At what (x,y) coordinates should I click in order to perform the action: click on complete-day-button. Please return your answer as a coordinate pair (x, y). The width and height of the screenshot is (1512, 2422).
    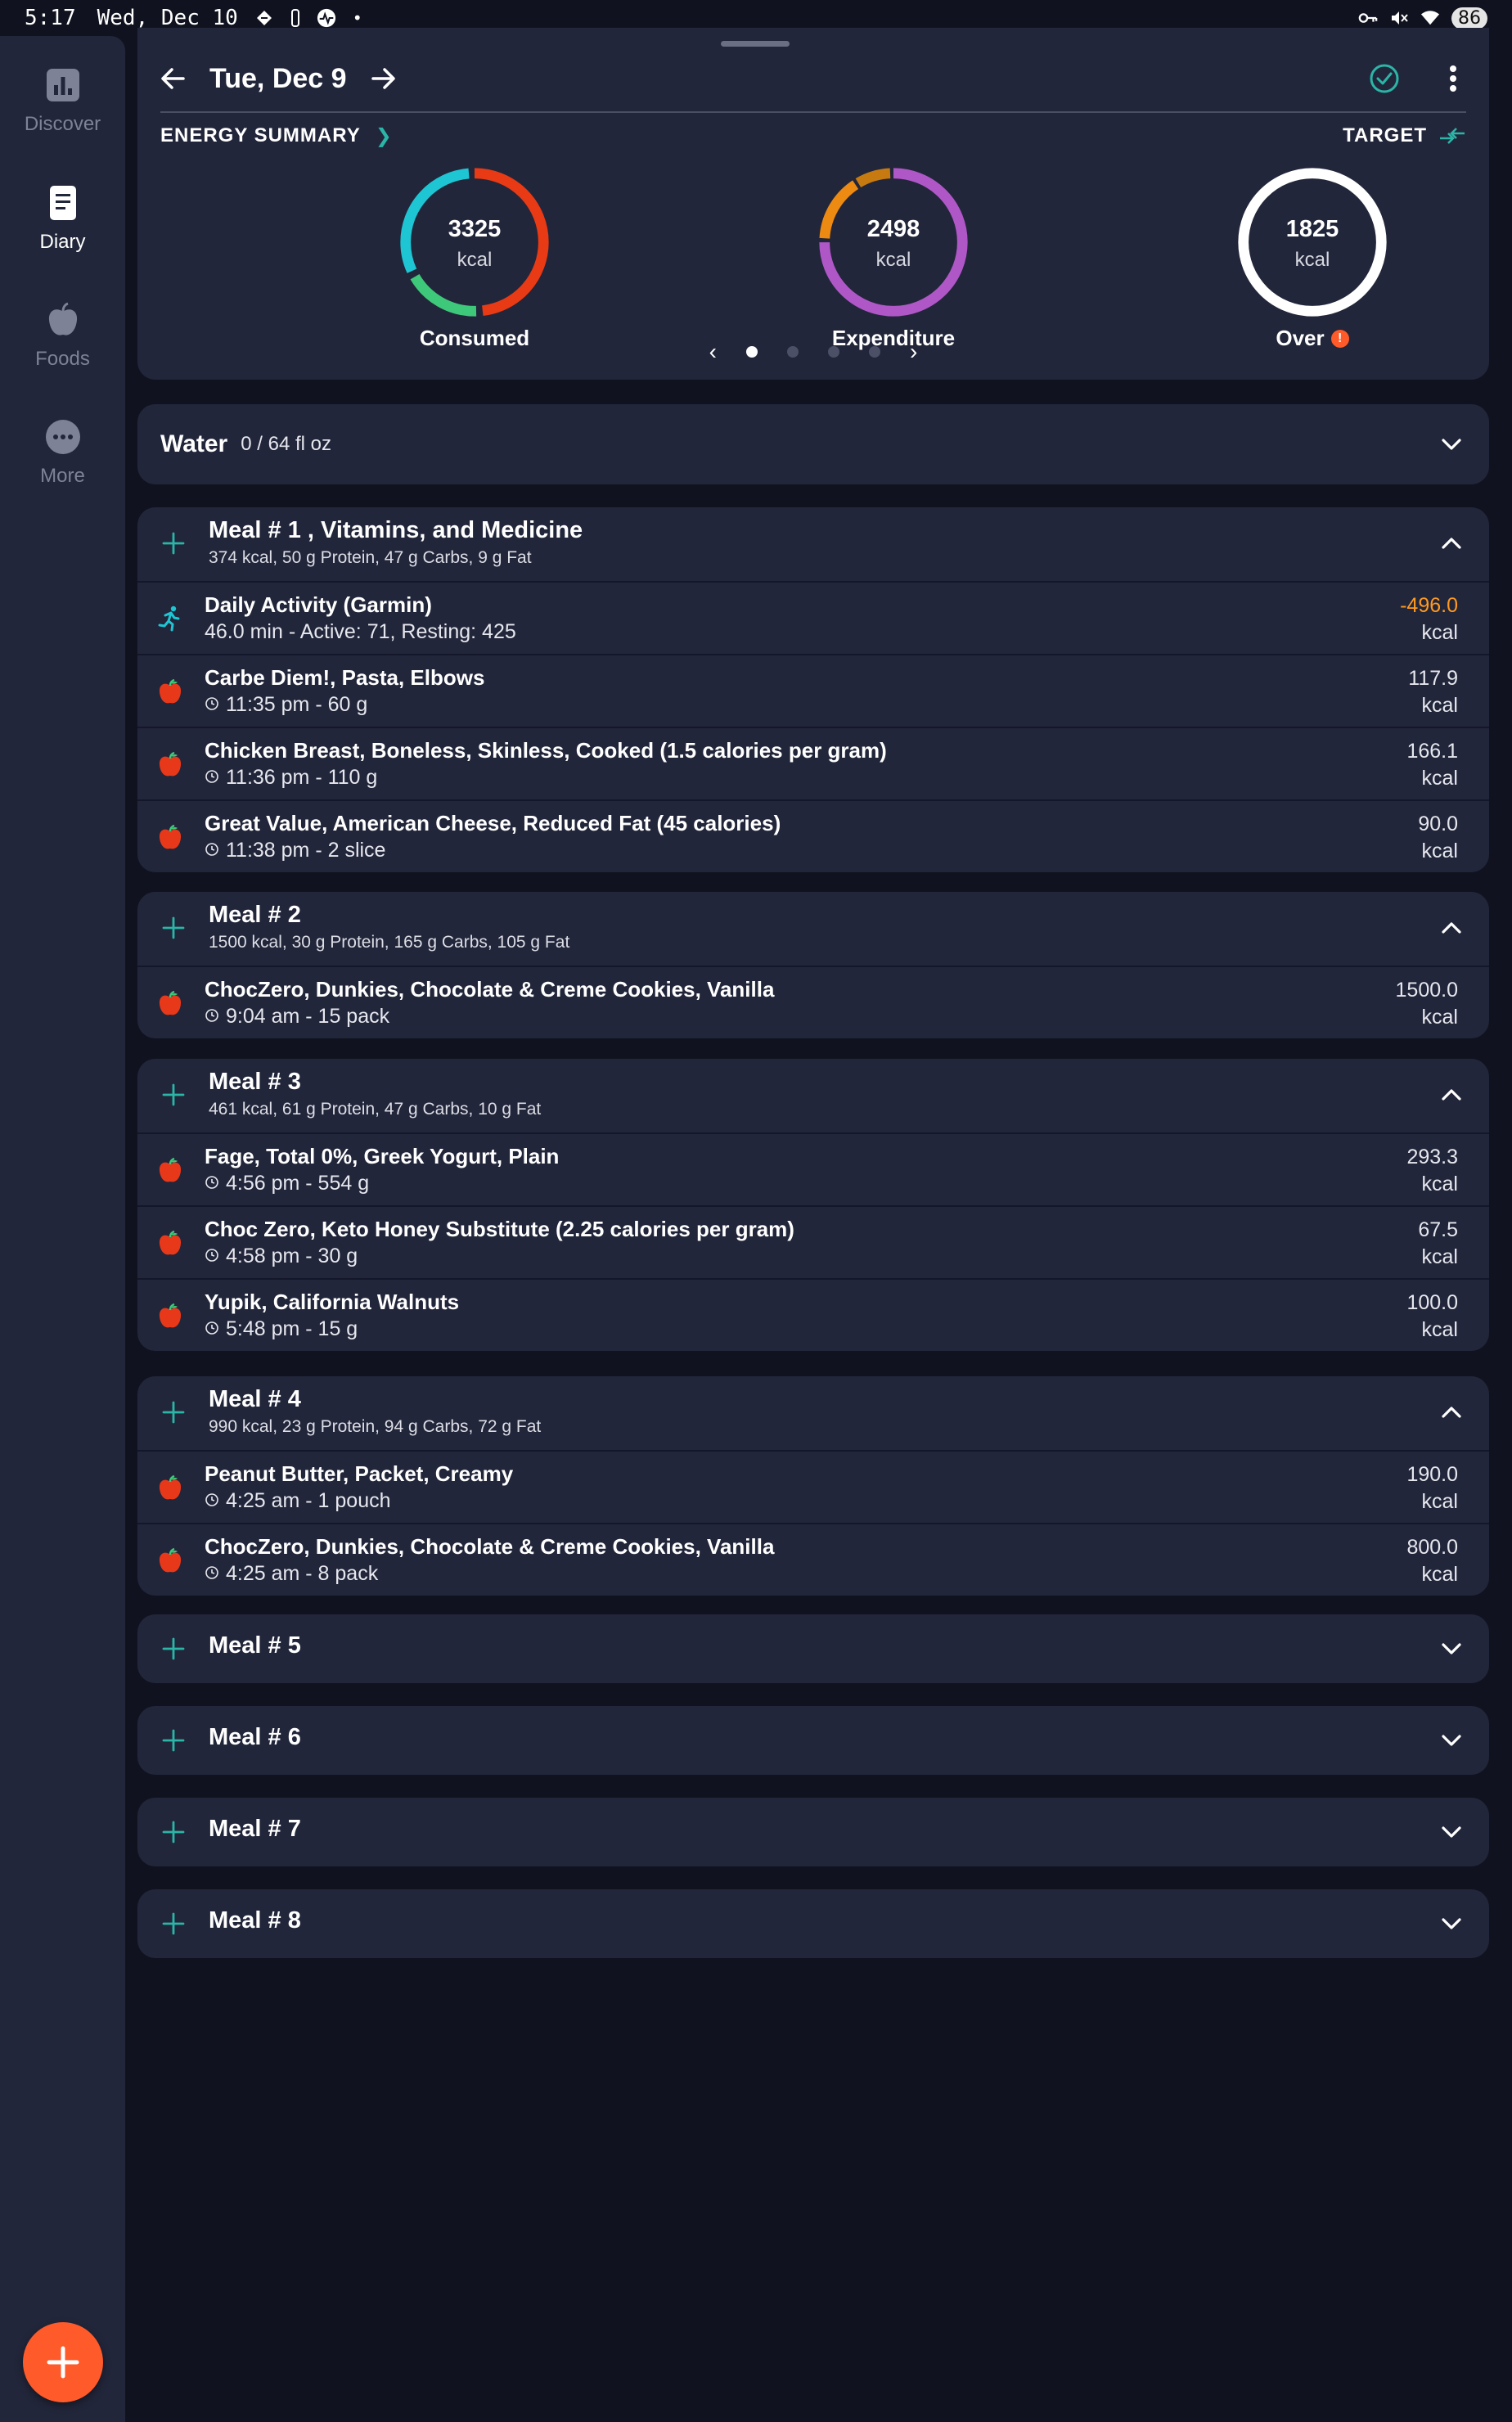
    Looking at the image, I should click on (1384, 79).